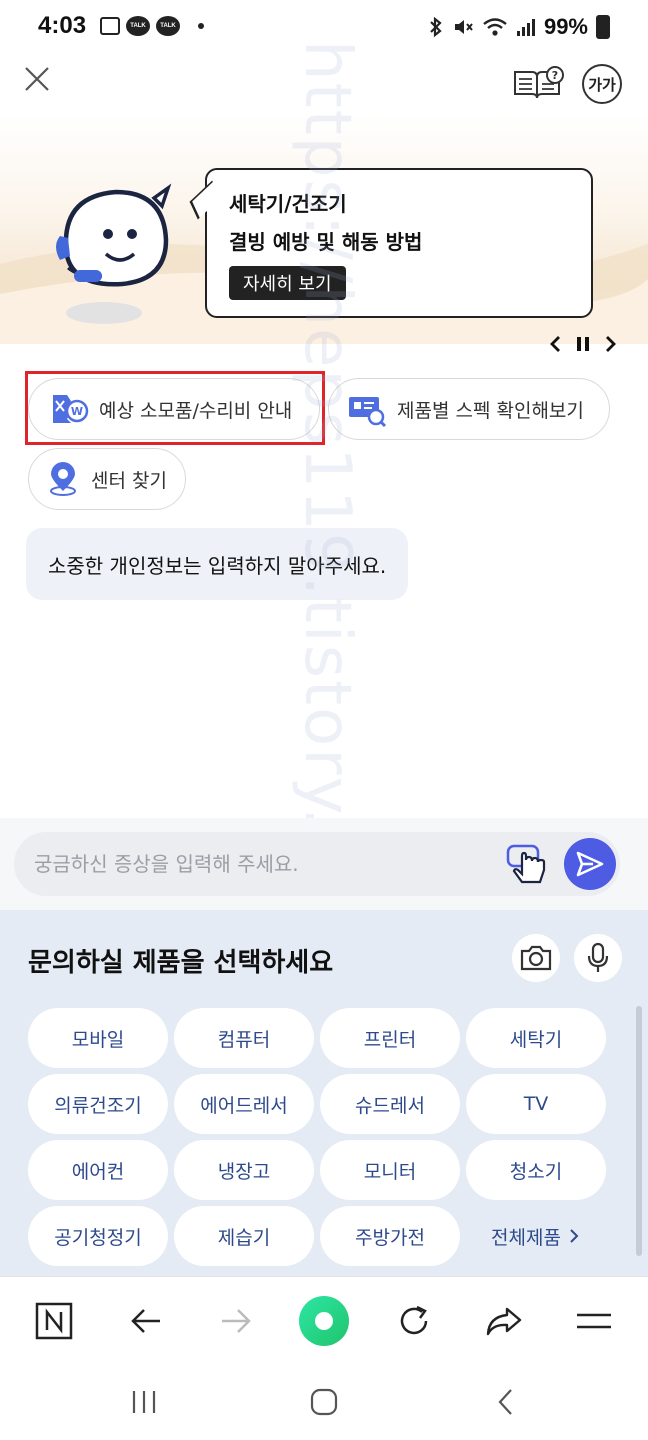 Image resolution: width=648 pixels, height=1440 pixels. I want to click on product-button: 프린터, so click(390, 1038).